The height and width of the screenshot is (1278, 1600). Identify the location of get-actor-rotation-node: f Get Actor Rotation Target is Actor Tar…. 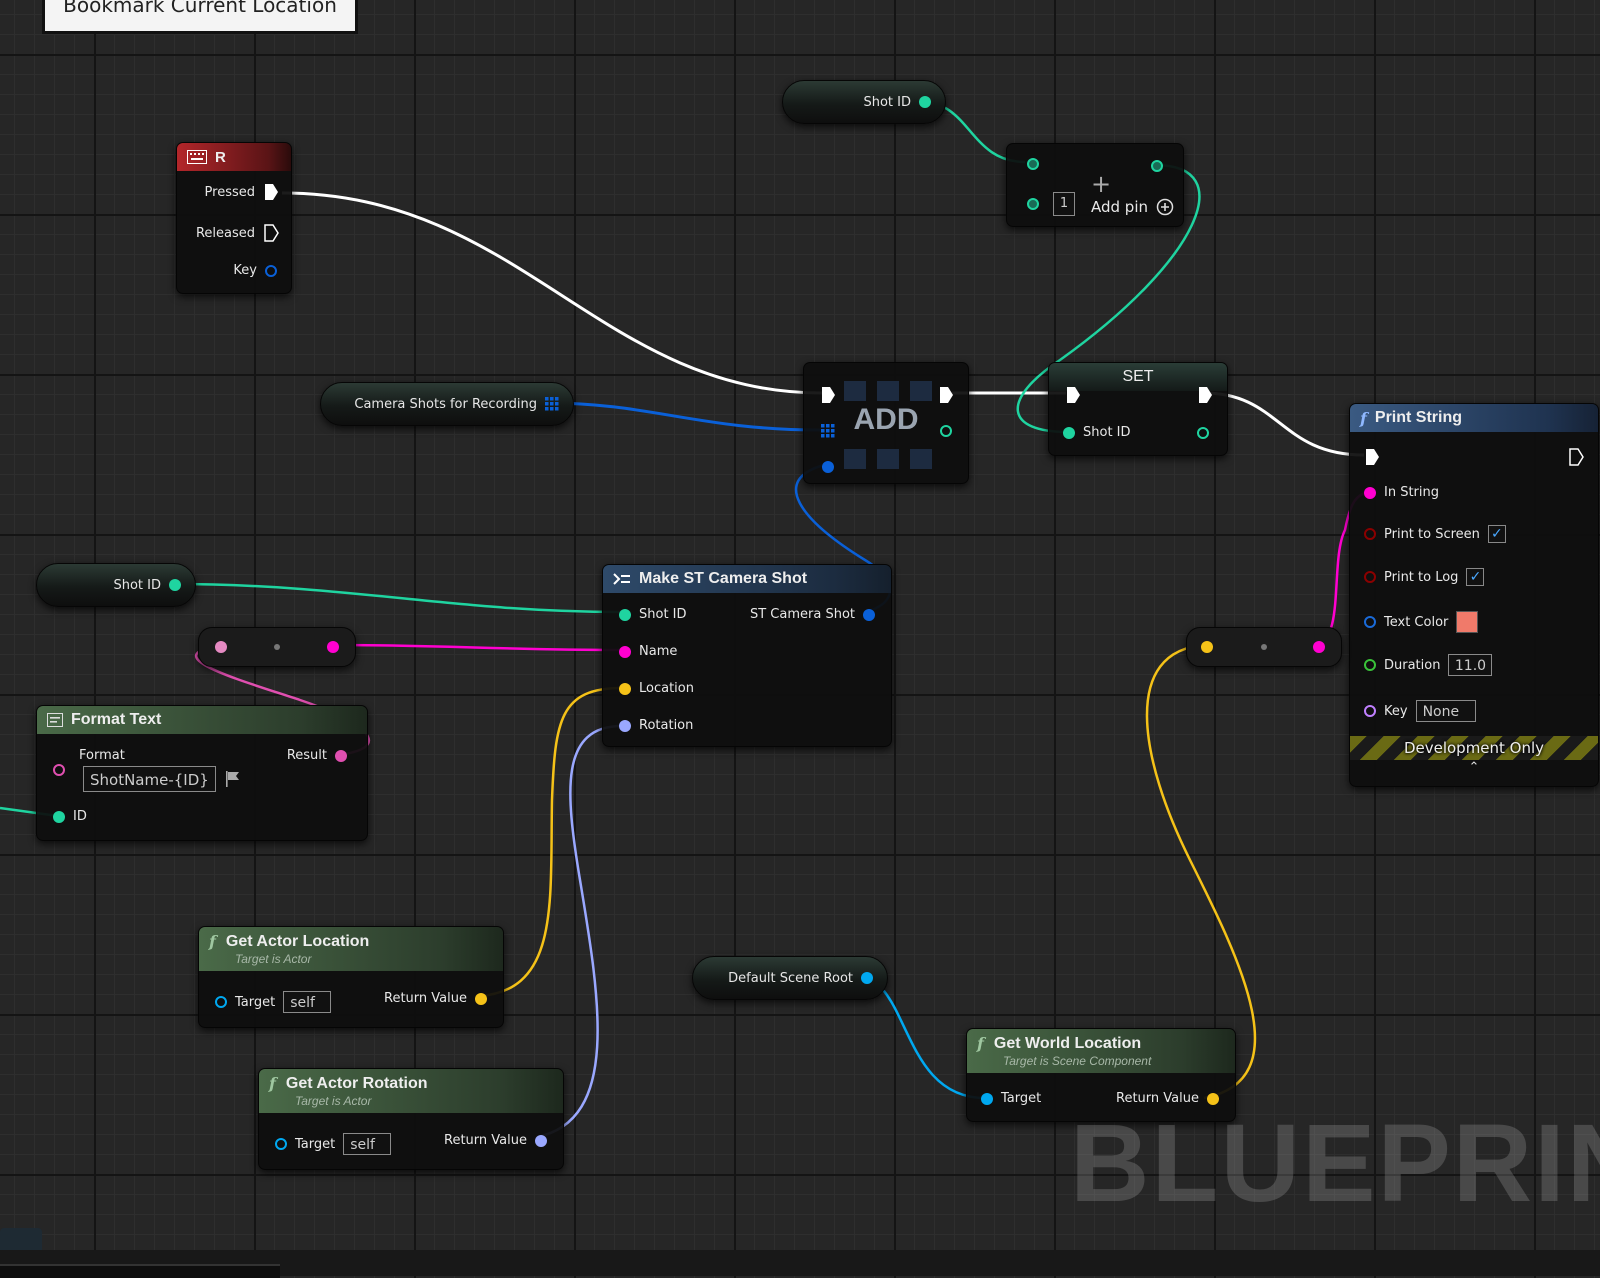
(411, 1119).